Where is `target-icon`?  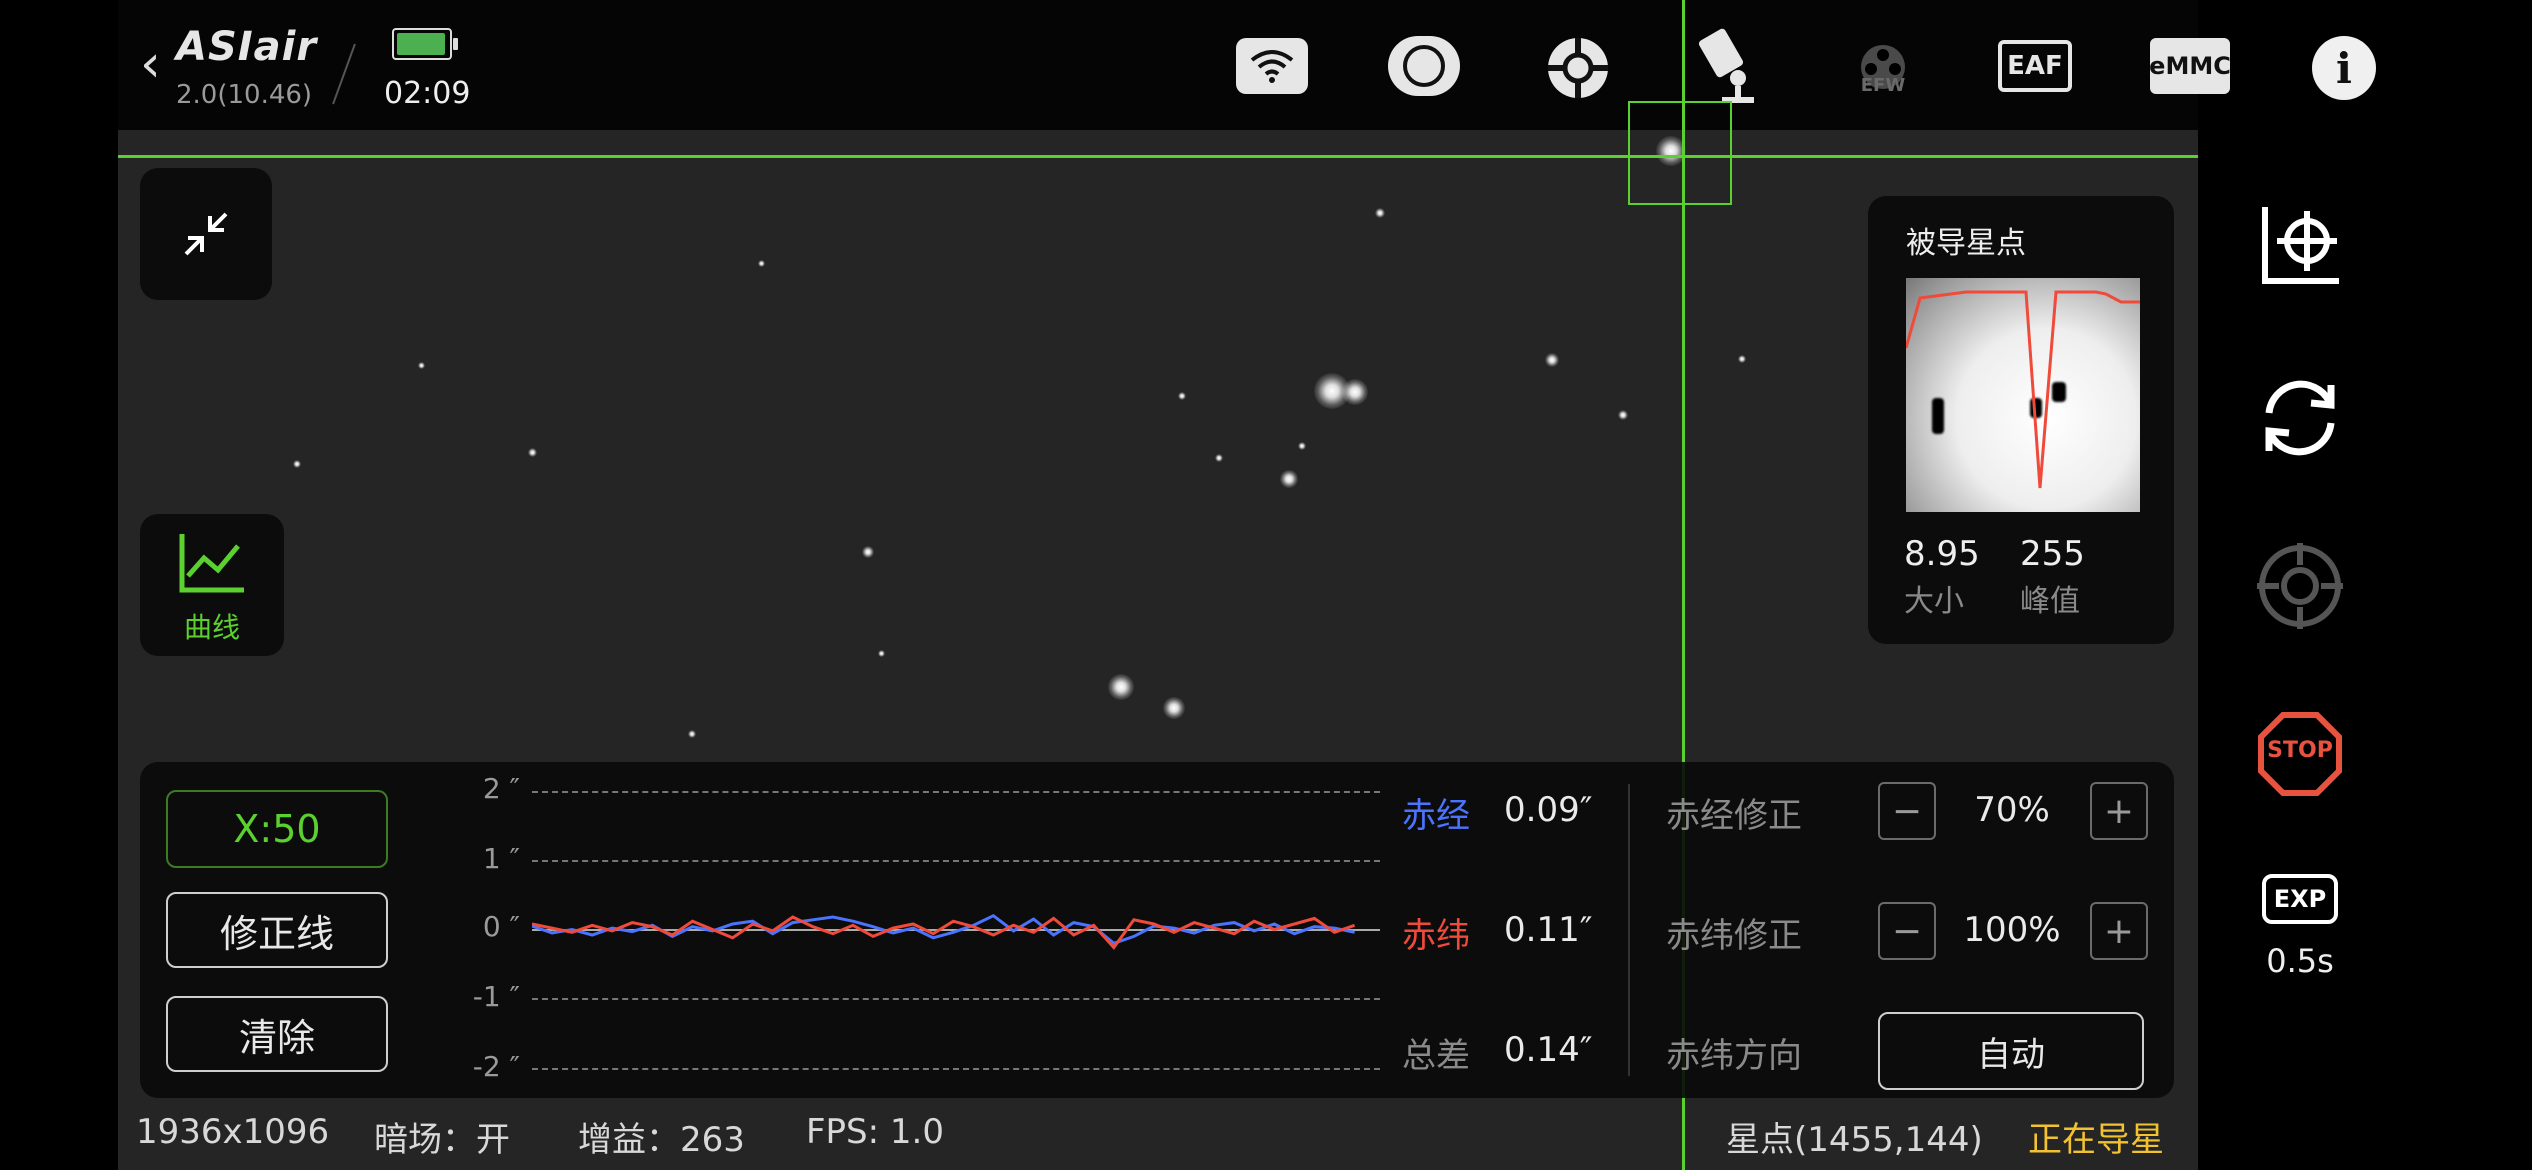 target-icon is located at coordinates (2300, 586).